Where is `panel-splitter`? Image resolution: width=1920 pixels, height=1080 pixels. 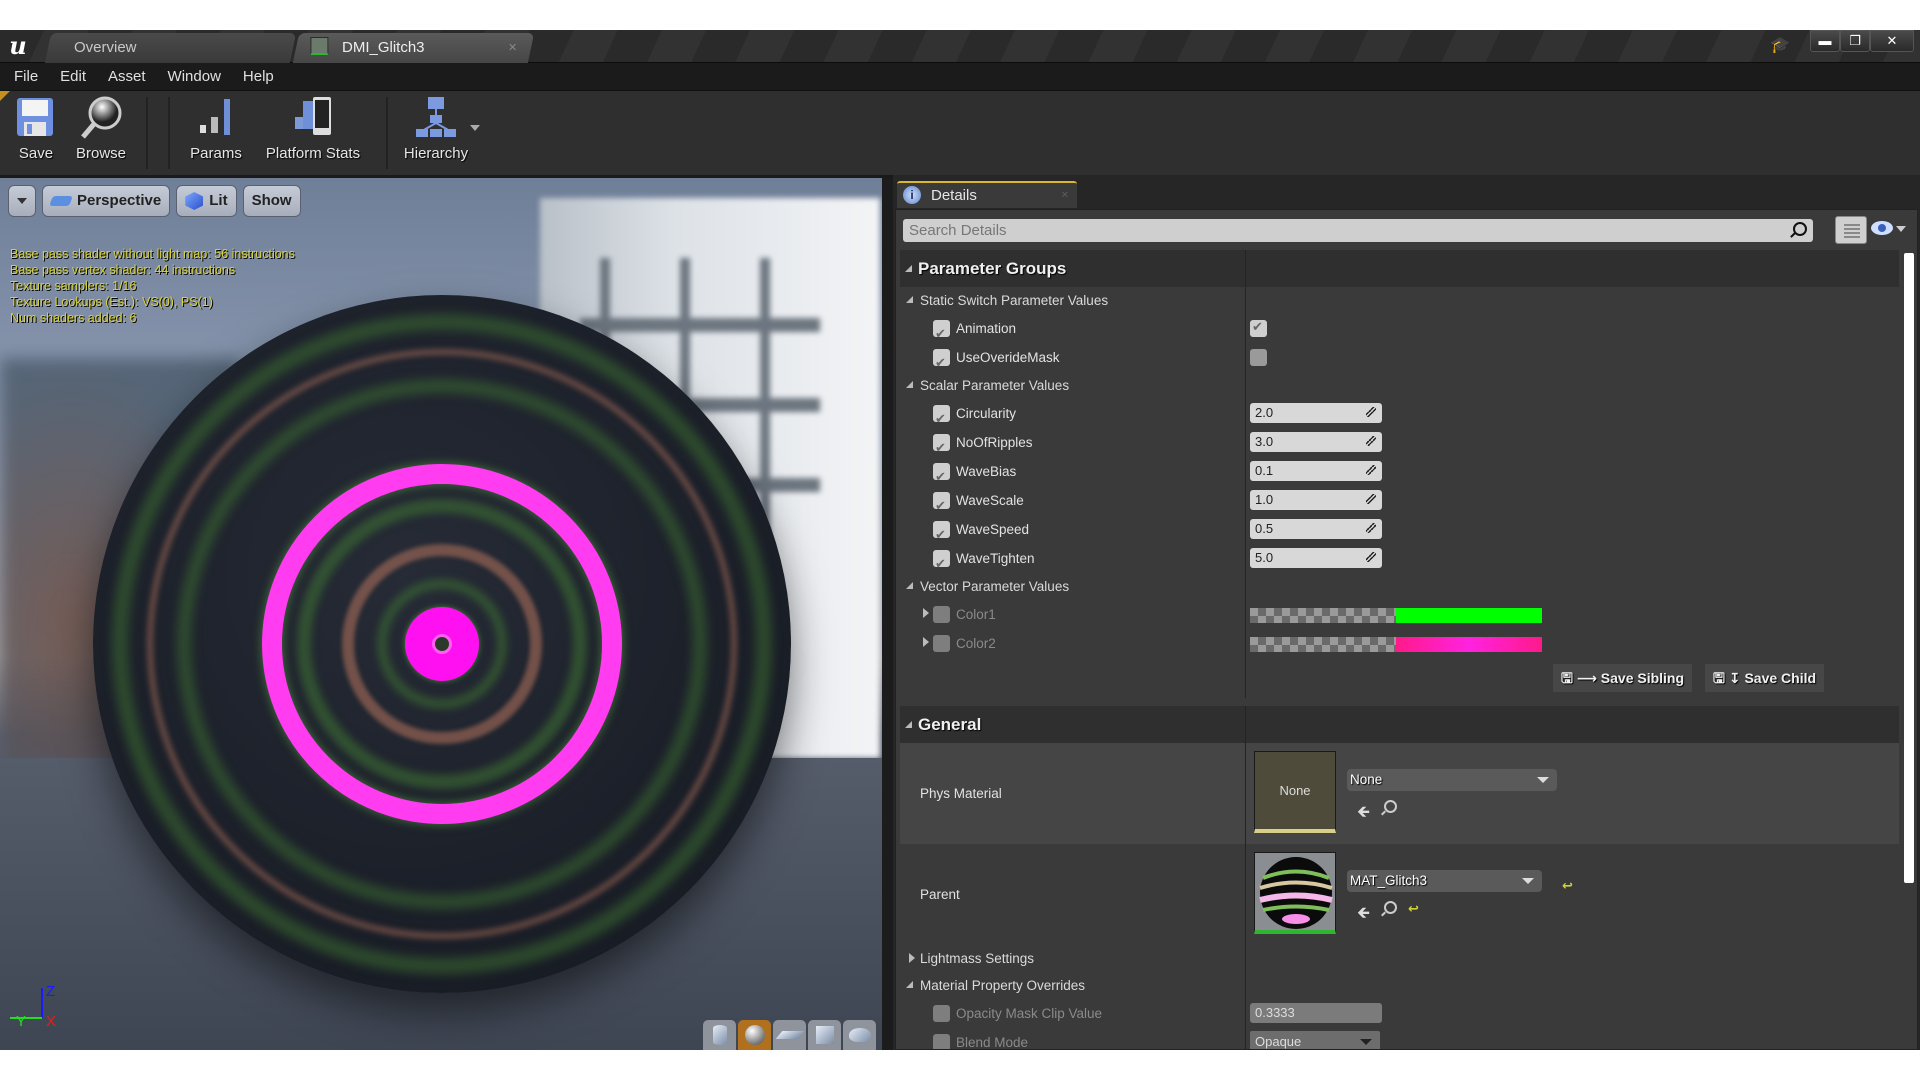 panel-splitter is located at coordinates (887, 614).